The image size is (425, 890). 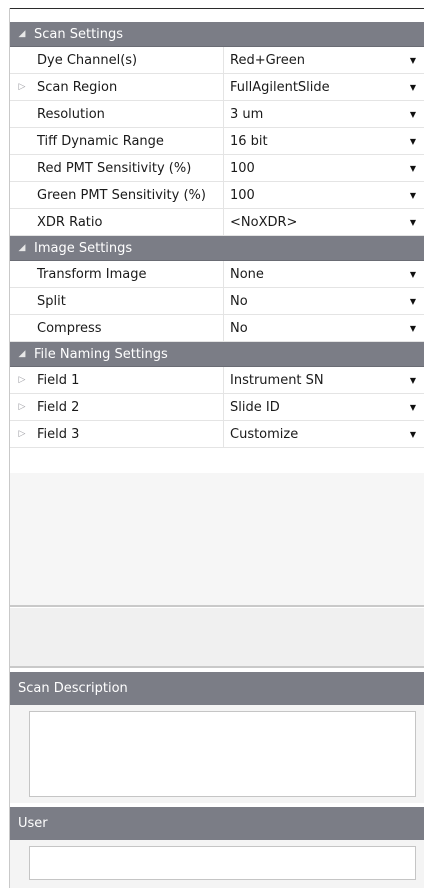 I want to click on property-row: ▷ Field 2 Slide ID ▼, so click(x=217, y=407).